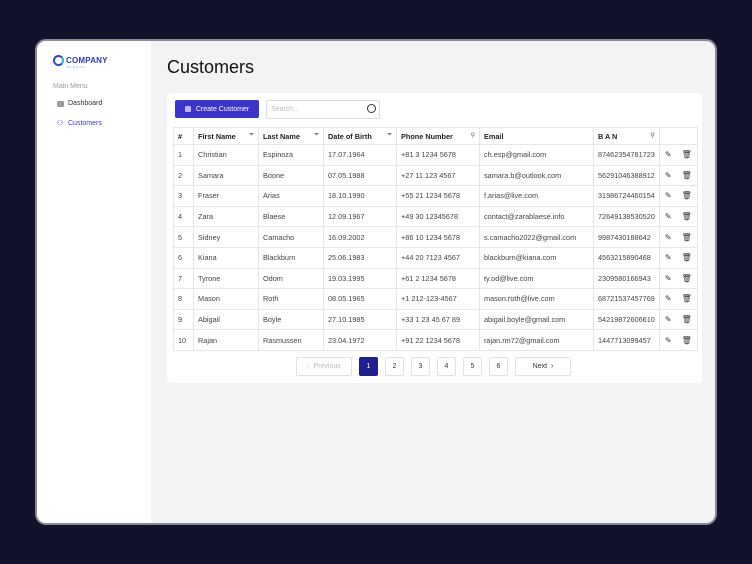  What do you see at coordinates (360, 257) in the screenshot?
I see `table-cell: 25.06.1983` at bounding box center [360, 257].